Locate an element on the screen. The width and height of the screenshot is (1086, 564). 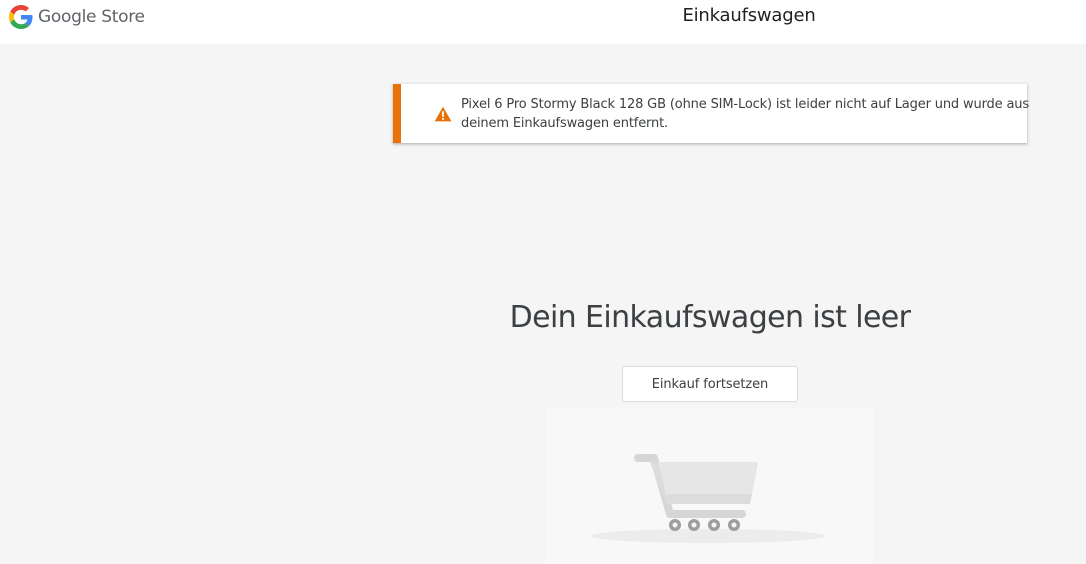
shopping-cart-icon is located at coordinates (708, 498).